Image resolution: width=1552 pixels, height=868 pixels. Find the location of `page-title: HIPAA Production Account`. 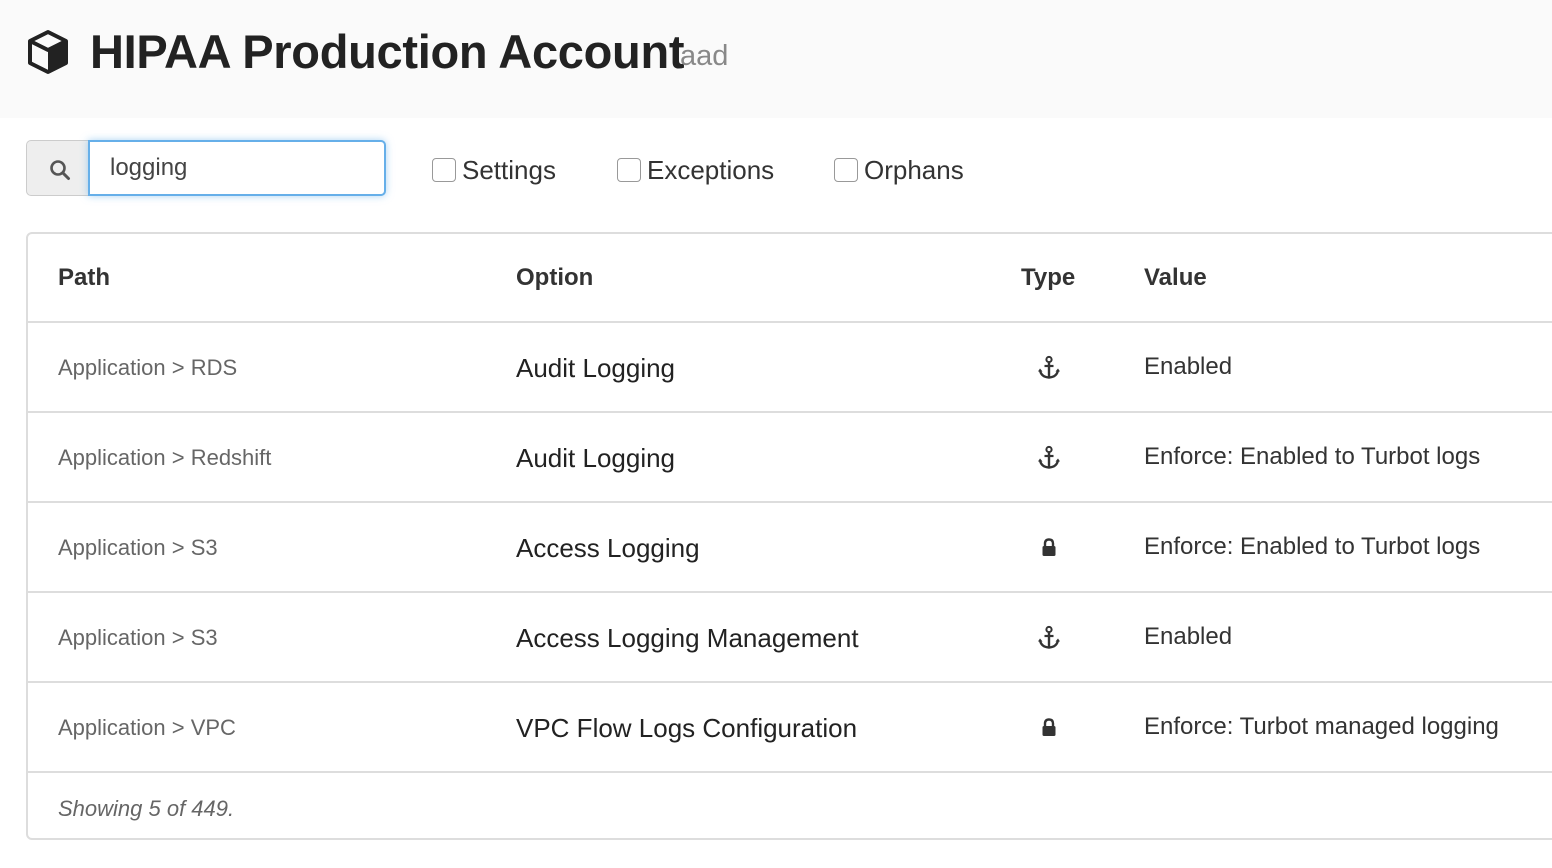

page-title: HIPAA Production Account is located at coordinates (387, 51).